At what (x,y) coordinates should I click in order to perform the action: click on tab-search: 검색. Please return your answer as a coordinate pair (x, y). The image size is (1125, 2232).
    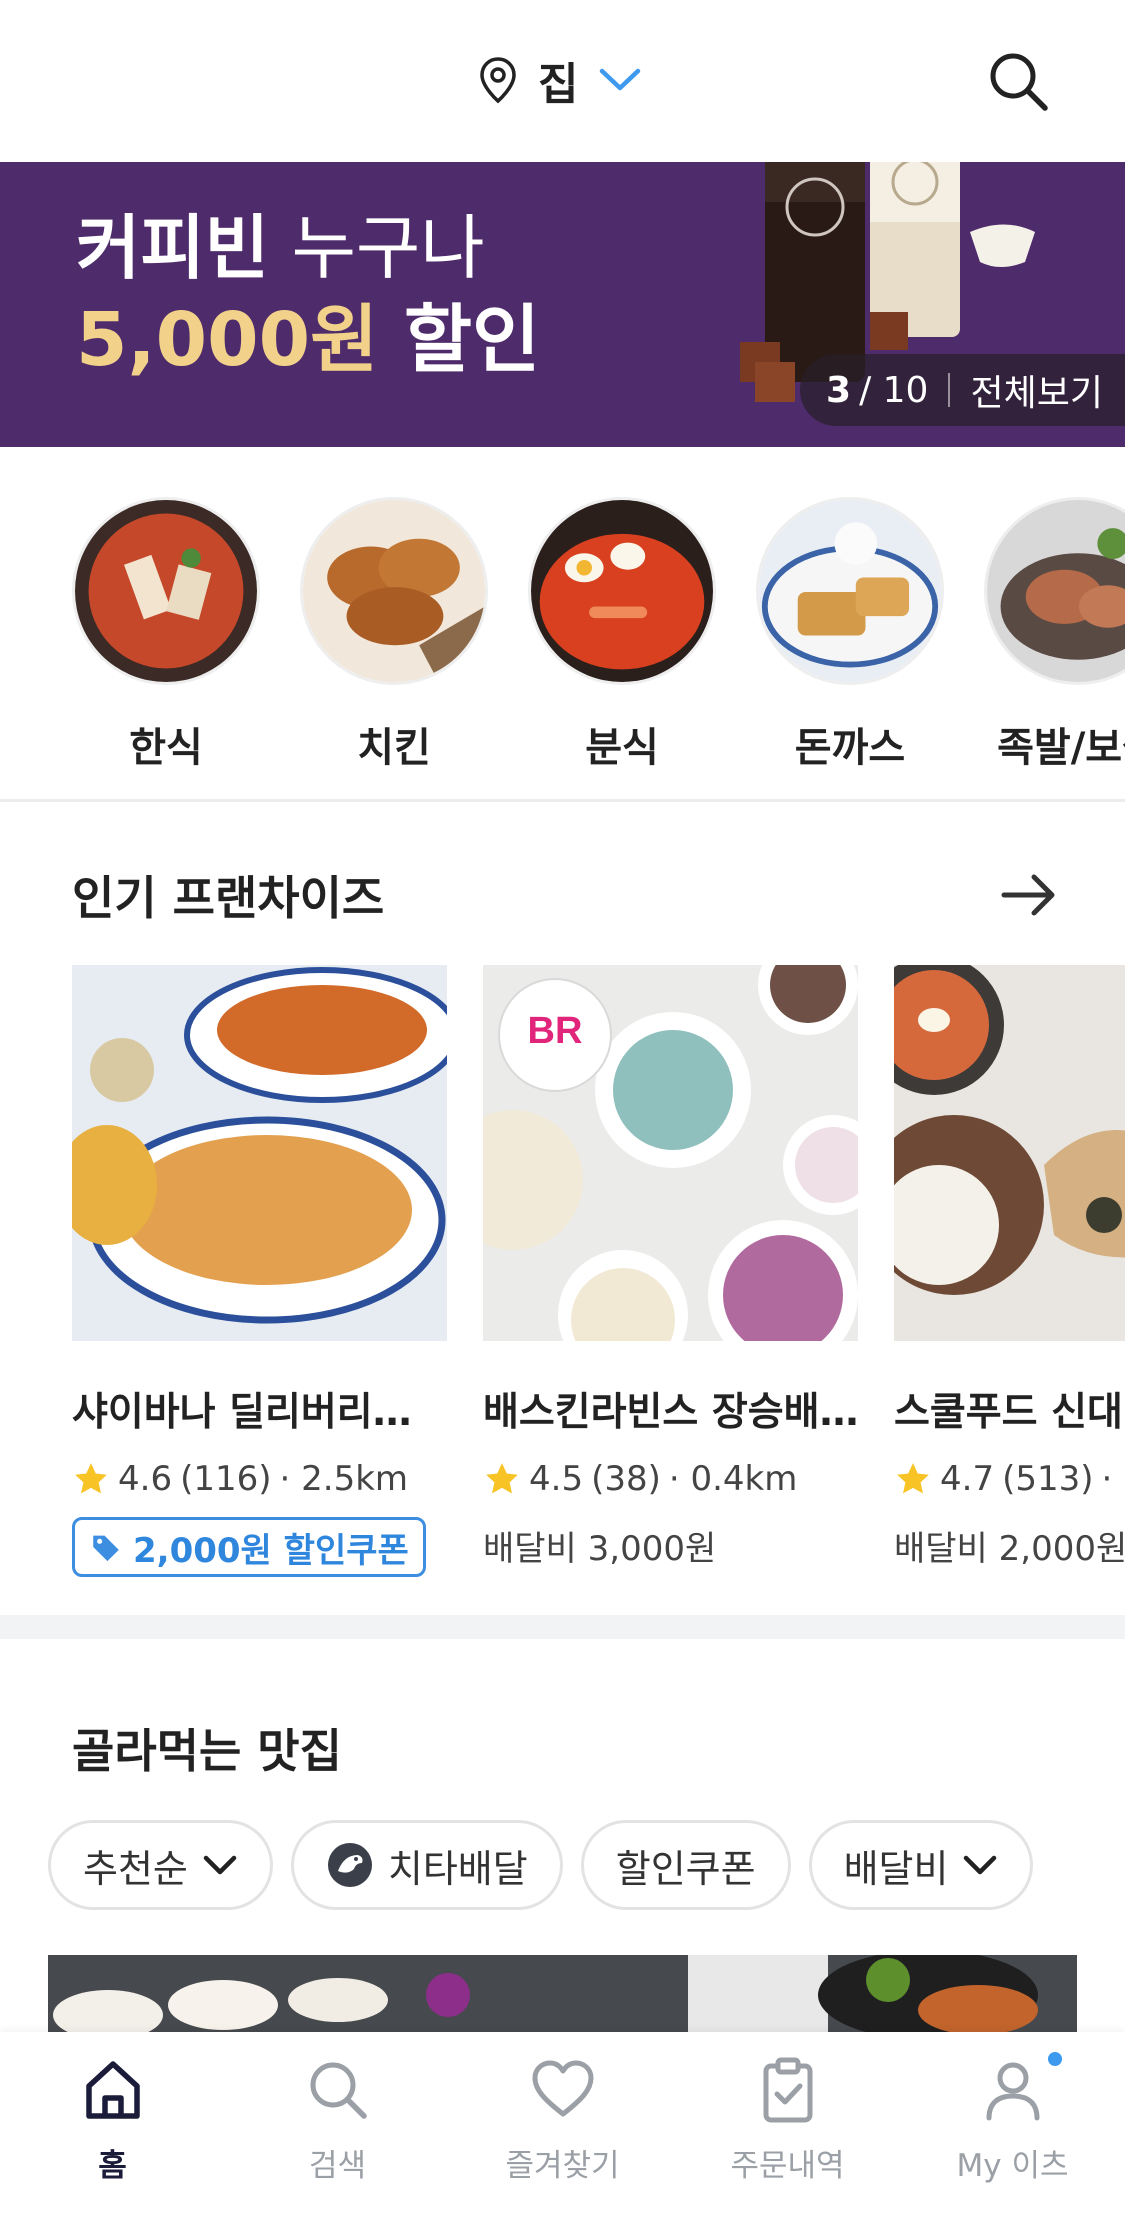
    Looking at the image, I should click on (337, 2119).